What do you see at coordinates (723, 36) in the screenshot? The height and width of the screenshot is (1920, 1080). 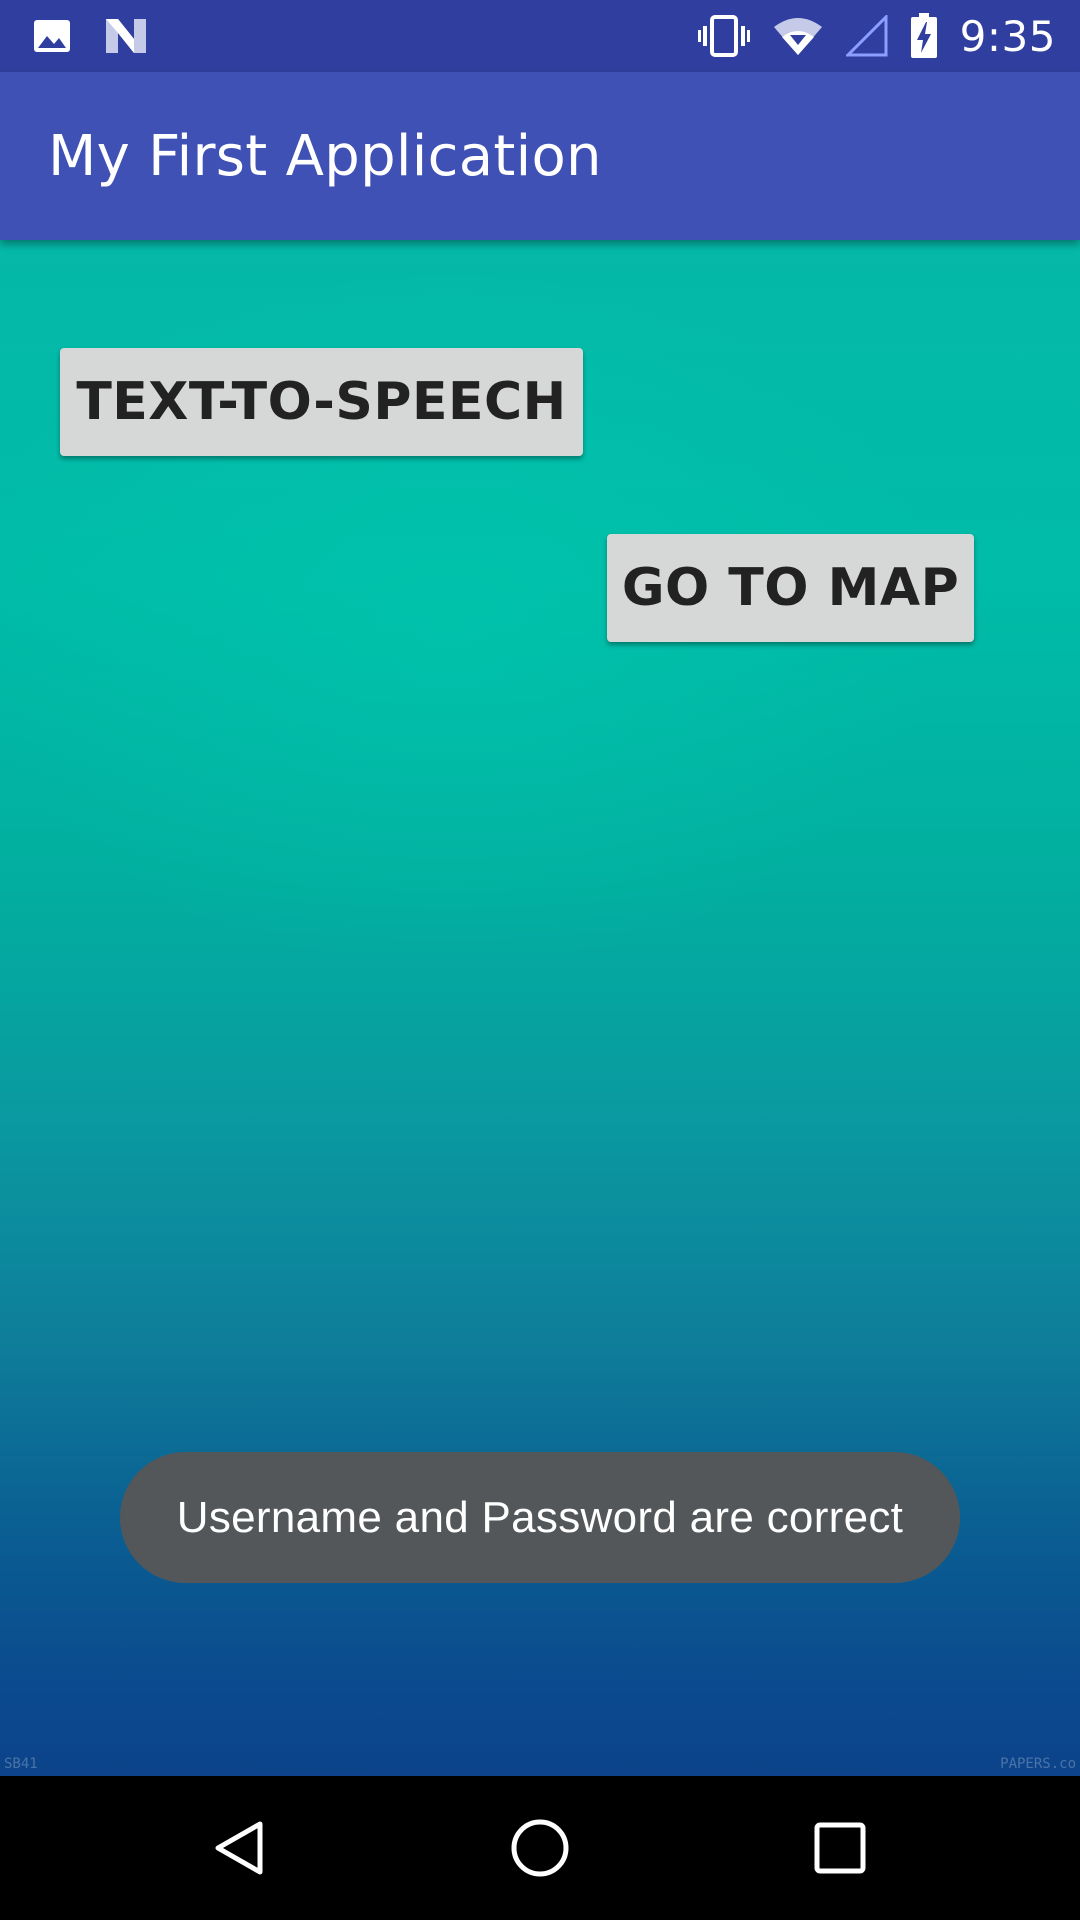 I see `vibrate-icon` at bounding box center [723, 36].